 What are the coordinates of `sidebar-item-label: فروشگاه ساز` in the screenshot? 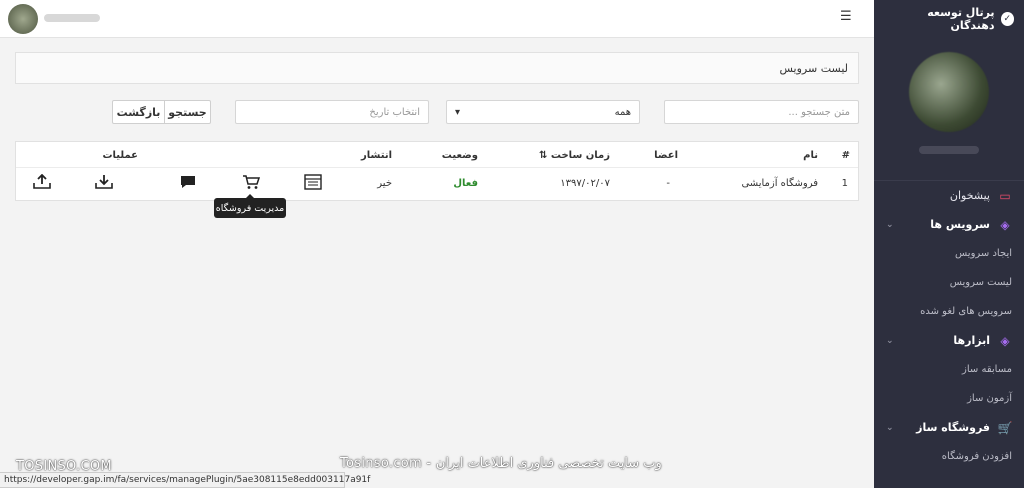 It's located at (953, 427).